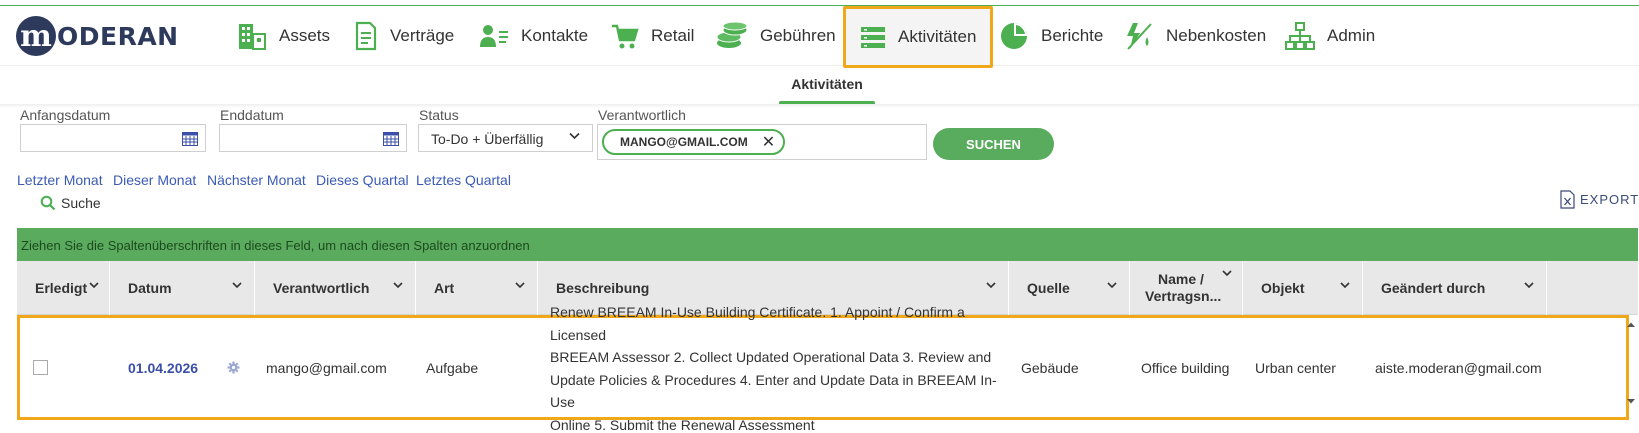 This screenshot has height=433, width=1639. I want to click on quick-range-last-month: Letzter Monat, so click(60, 180).